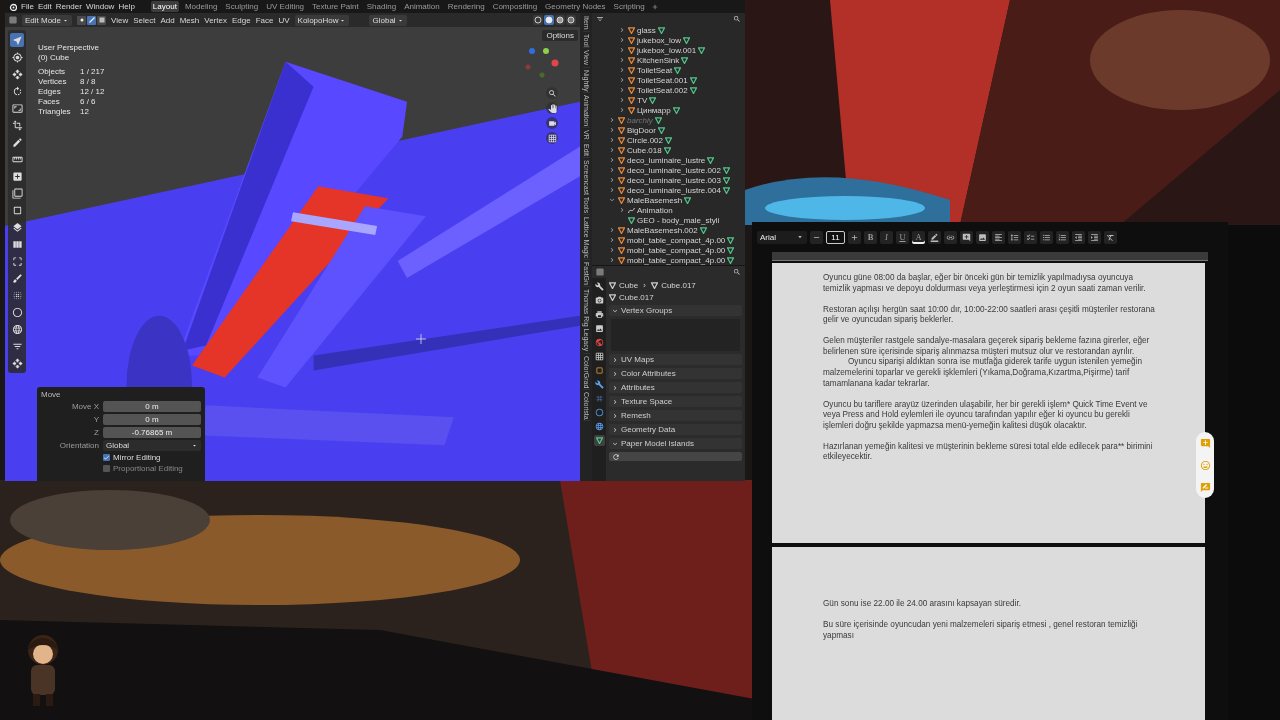  Describe the element at coordinates (1030, 237) in the screenshot. I see `checklist-button` at that location.